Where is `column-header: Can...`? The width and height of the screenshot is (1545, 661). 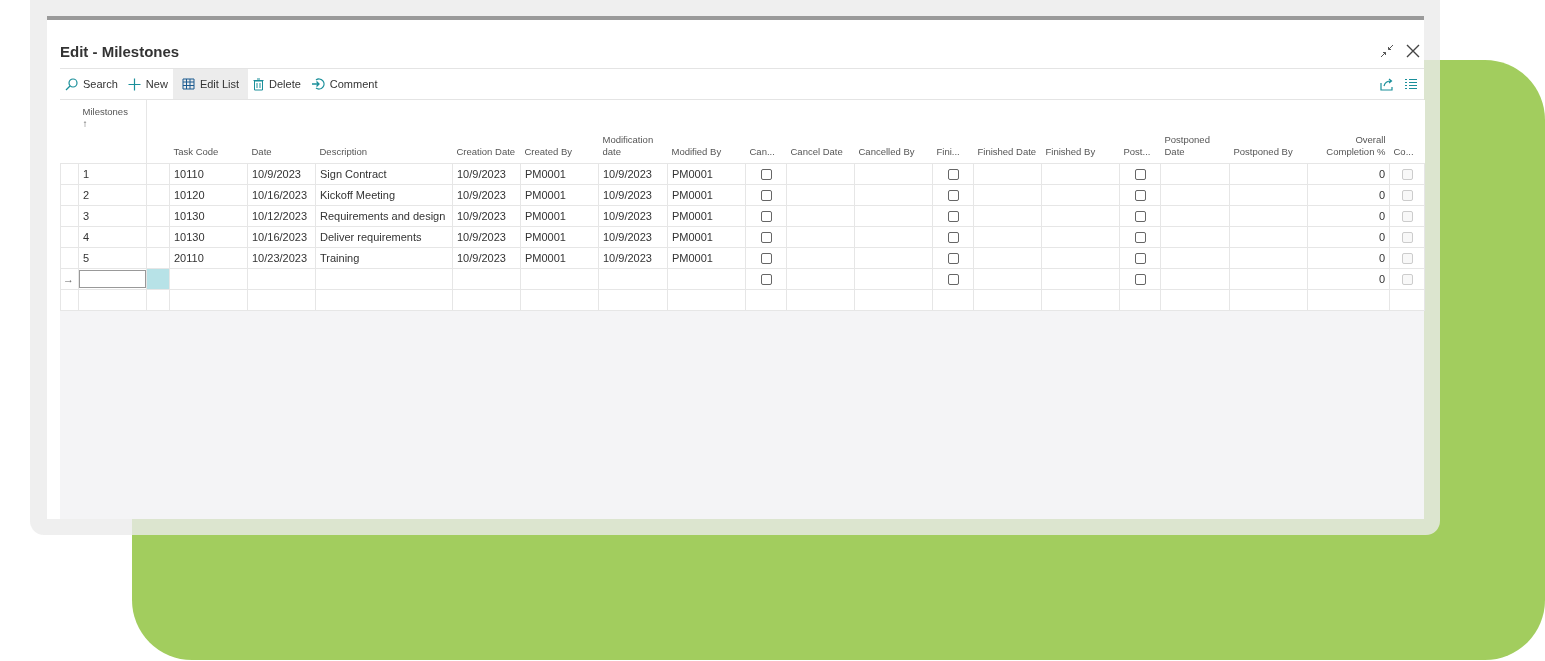 column-header: Can... is located at coordinates (762, 152).